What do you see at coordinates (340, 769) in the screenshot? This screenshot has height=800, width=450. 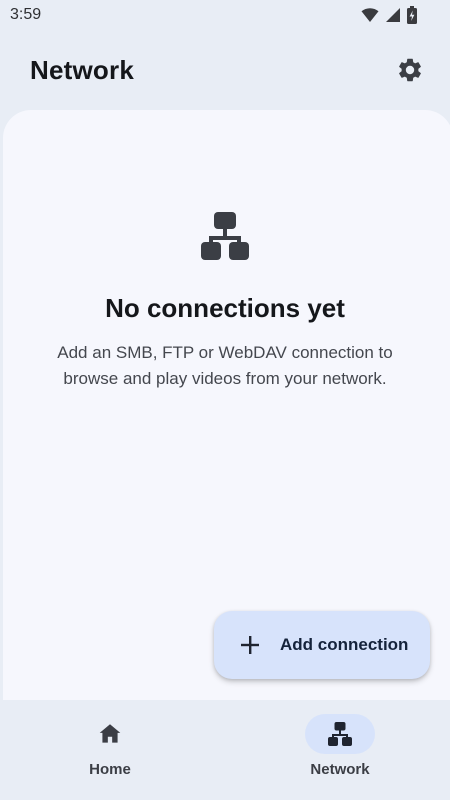 I see `nav-label-network: Network` at bounding box center [340, 769].